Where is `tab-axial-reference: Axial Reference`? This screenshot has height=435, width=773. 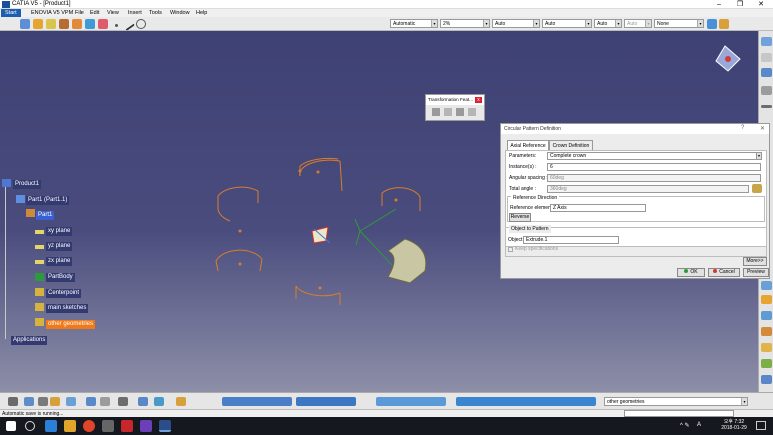 tab-axial-reference: Axial Reference is located at coordinates (528, 145).